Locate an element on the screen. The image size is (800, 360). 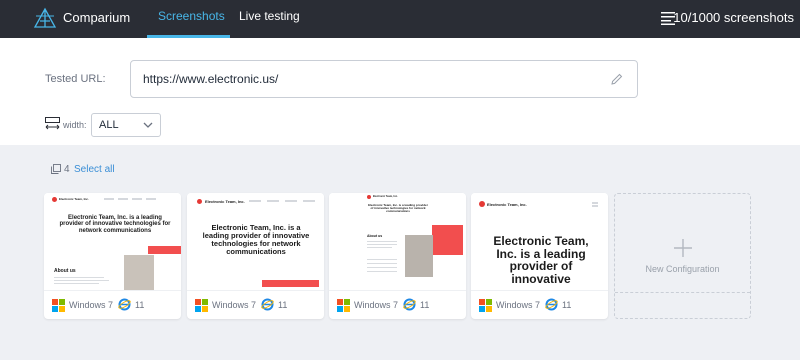
url-label: Tested URL: is located at coordinates (75, 79).